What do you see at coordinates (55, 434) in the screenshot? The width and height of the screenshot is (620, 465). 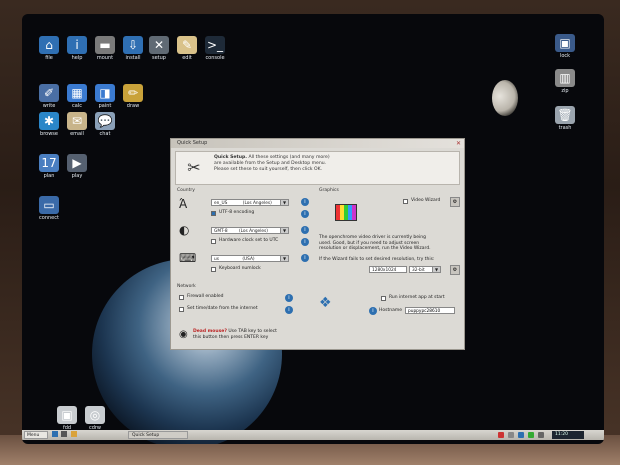 I see `home-icon` at bounding box center [55, 434].